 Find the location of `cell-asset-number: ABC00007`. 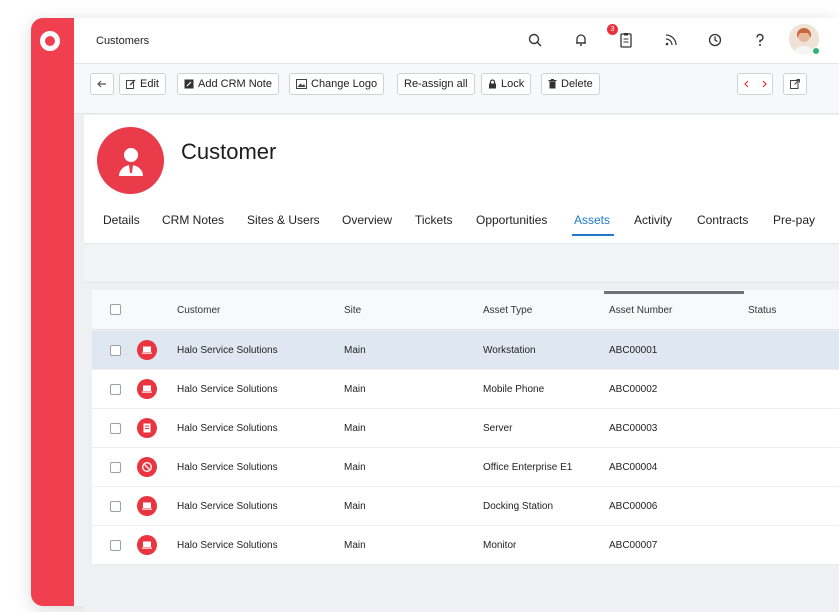

cell-asset-number: ABC00007 is located at coordinates (633, 545).